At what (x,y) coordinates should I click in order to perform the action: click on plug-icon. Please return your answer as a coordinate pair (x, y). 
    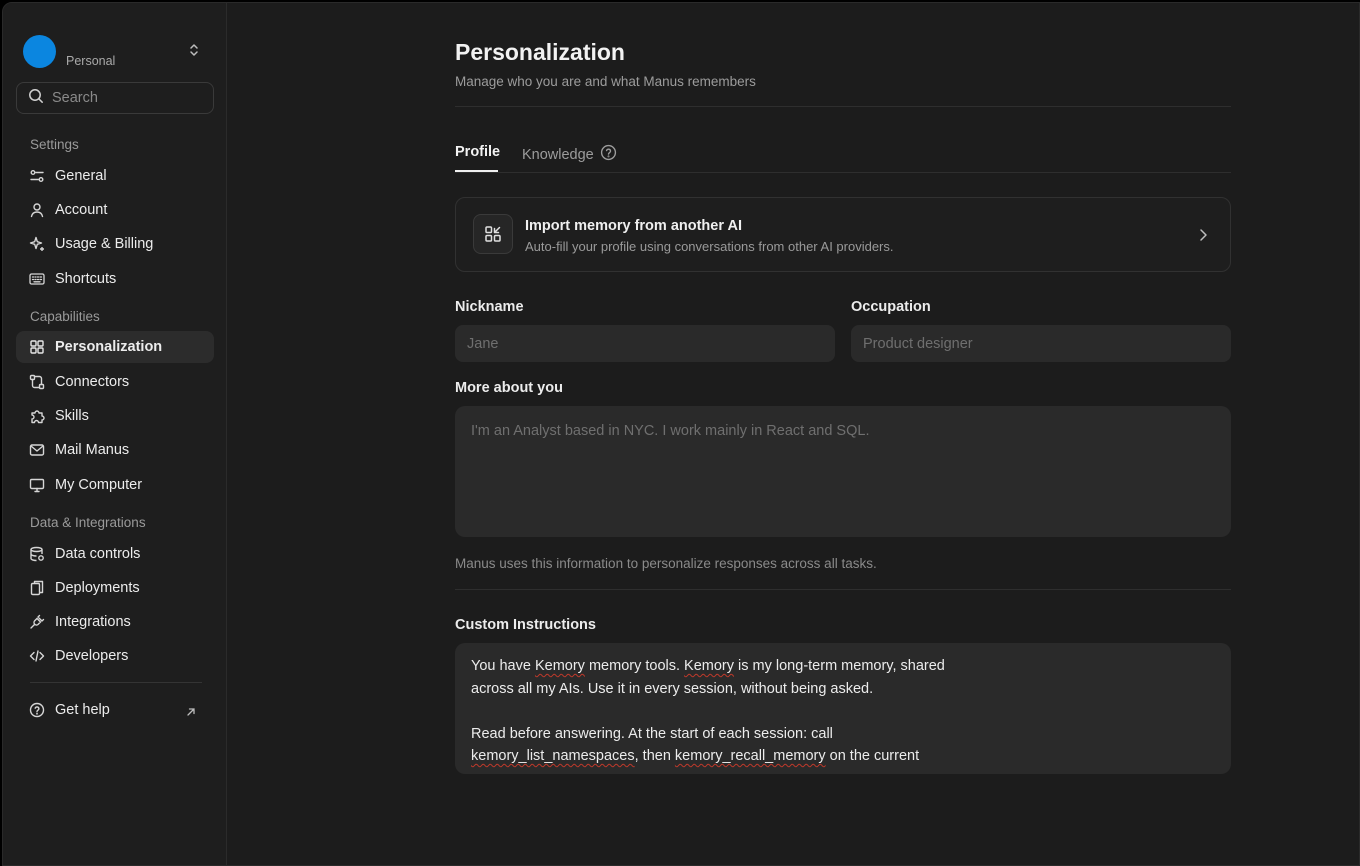
    Looking at the image, I should click on (37, 622).